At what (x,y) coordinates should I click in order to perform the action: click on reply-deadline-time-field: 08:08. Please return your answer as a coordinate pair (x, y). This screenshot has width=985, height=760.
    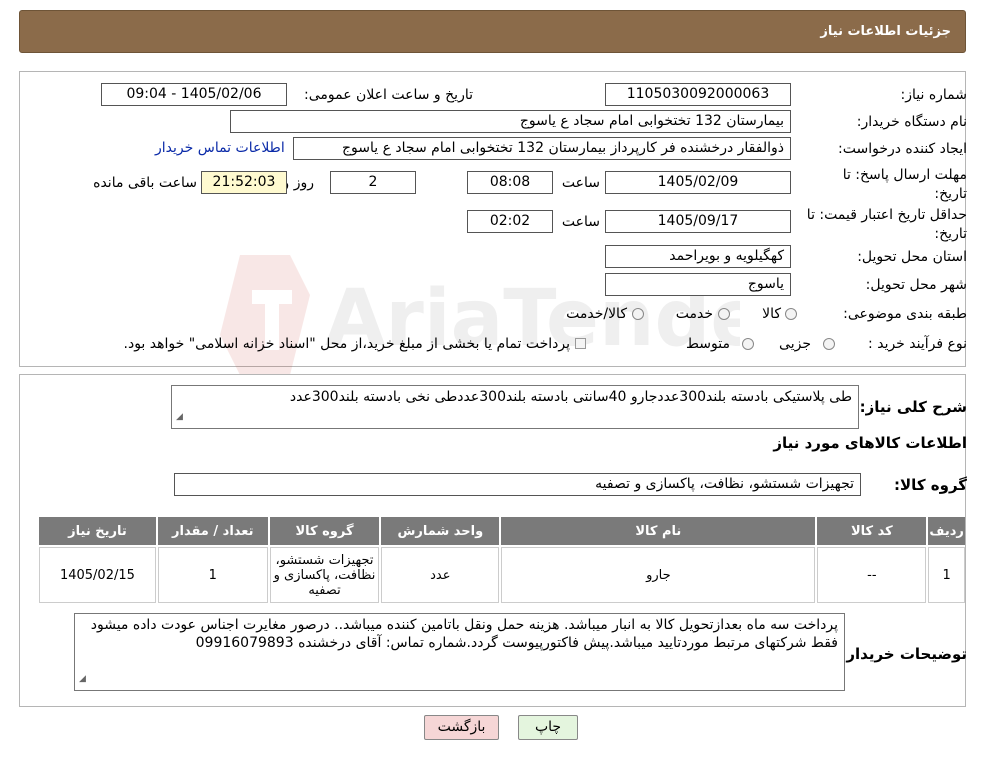
    Looking at the image, I should click on (510, 182).